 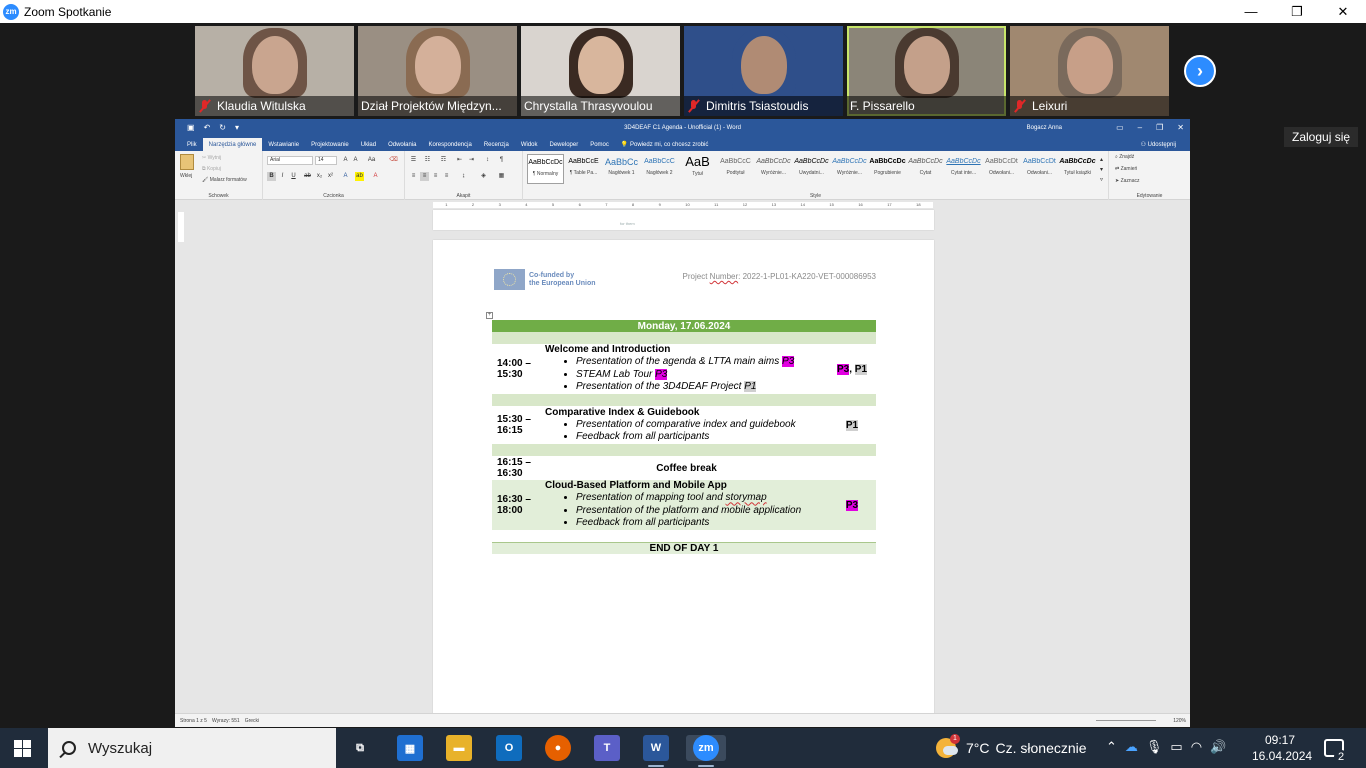 What do you see at coordinates (192, 144) in the screenshot?
I see `tab-file: Plik` at bounding box center [192, 144].